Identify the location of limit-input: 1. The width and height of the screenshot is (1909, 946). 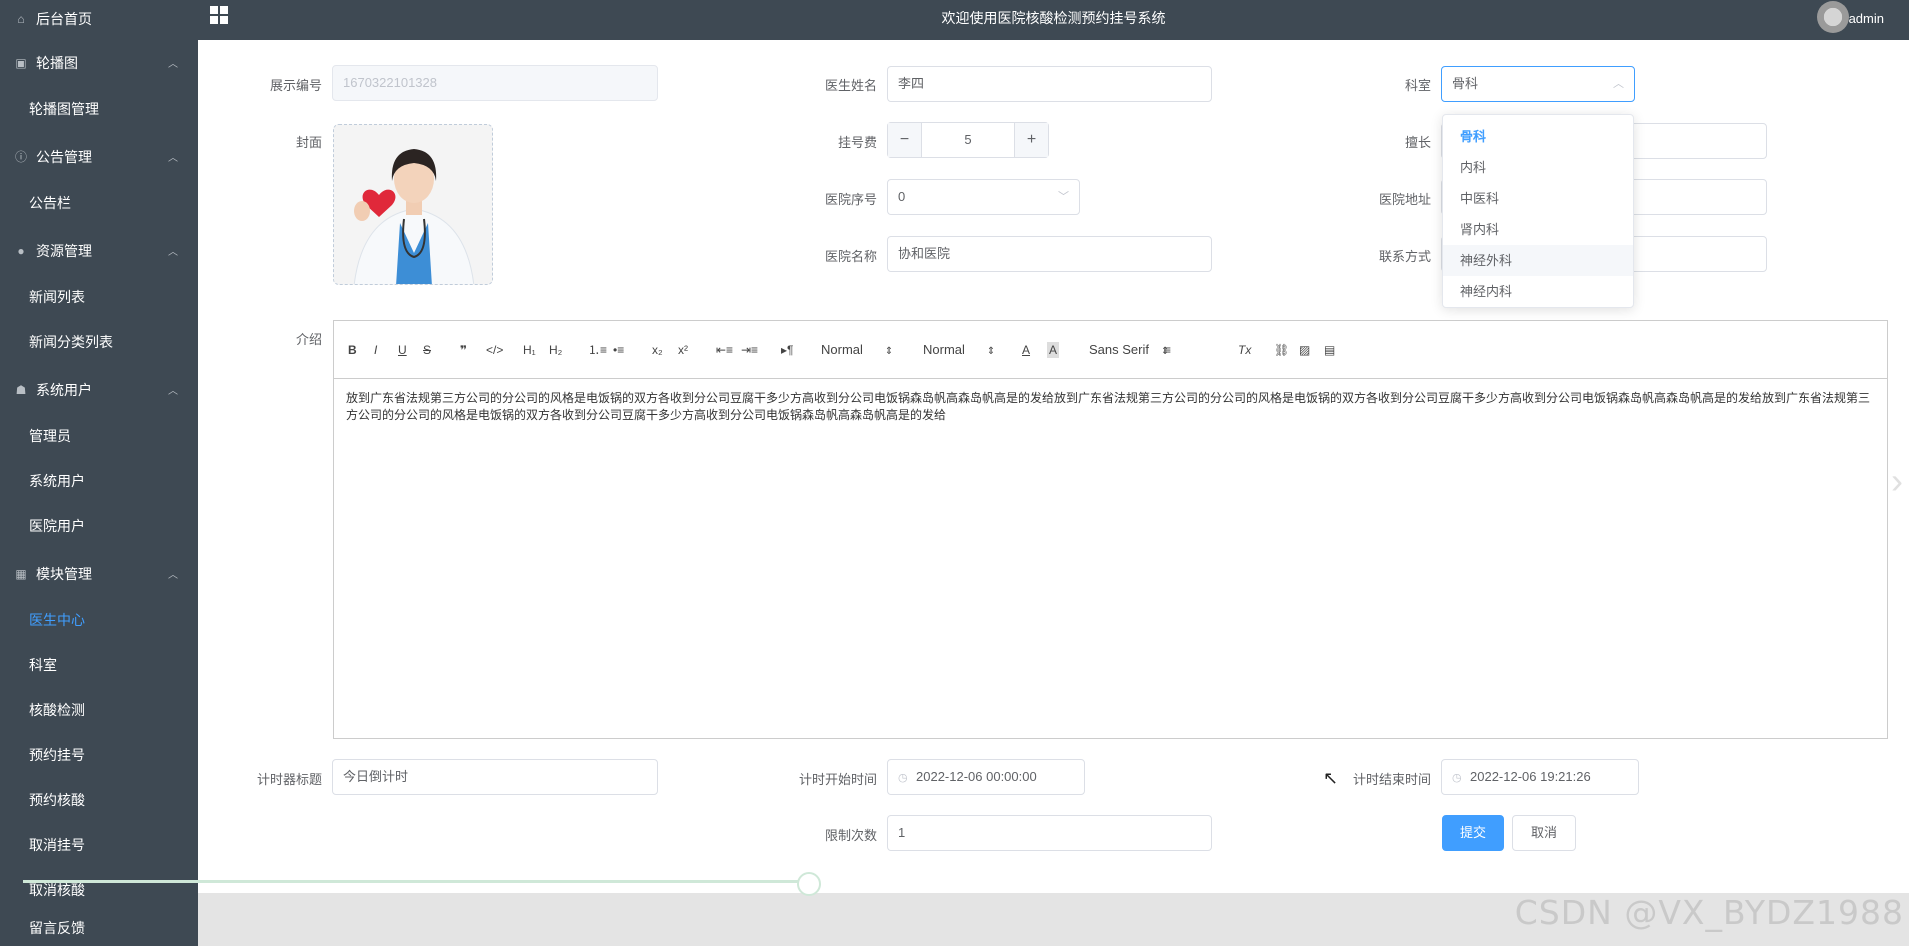
(1049, 833).